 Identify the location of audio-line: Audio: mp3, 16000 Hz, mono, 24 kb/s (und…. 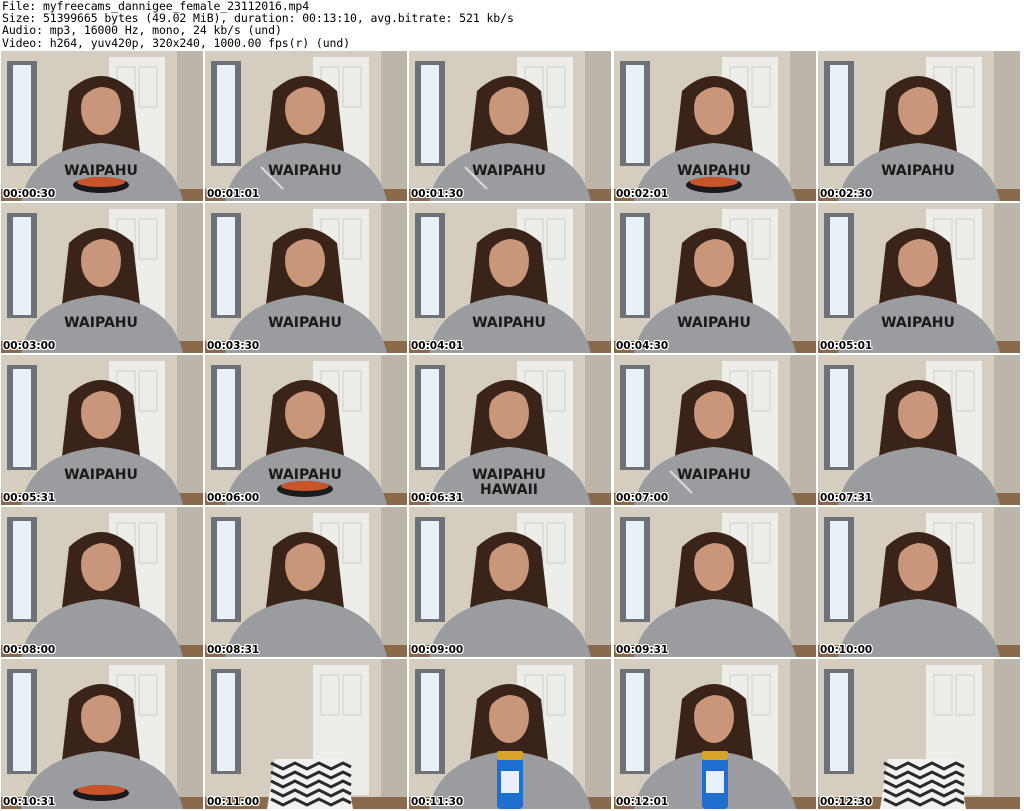
(142, 30).